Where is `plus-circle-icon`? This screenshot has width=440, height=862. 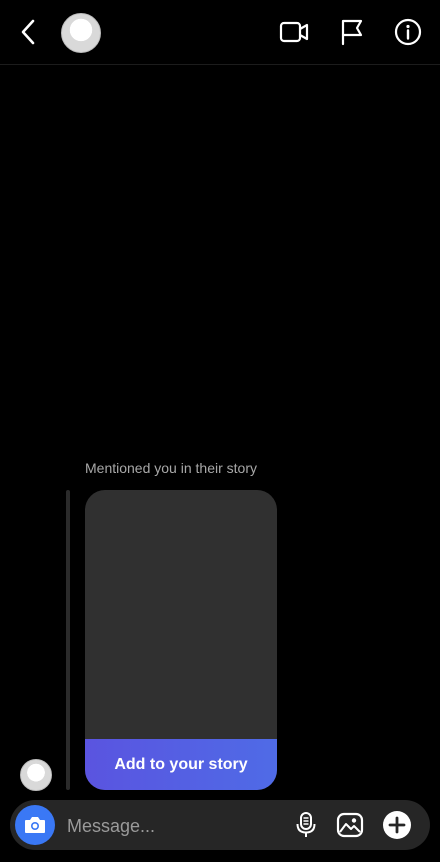 plus-circle-icon is located at coordinates (397, 825).